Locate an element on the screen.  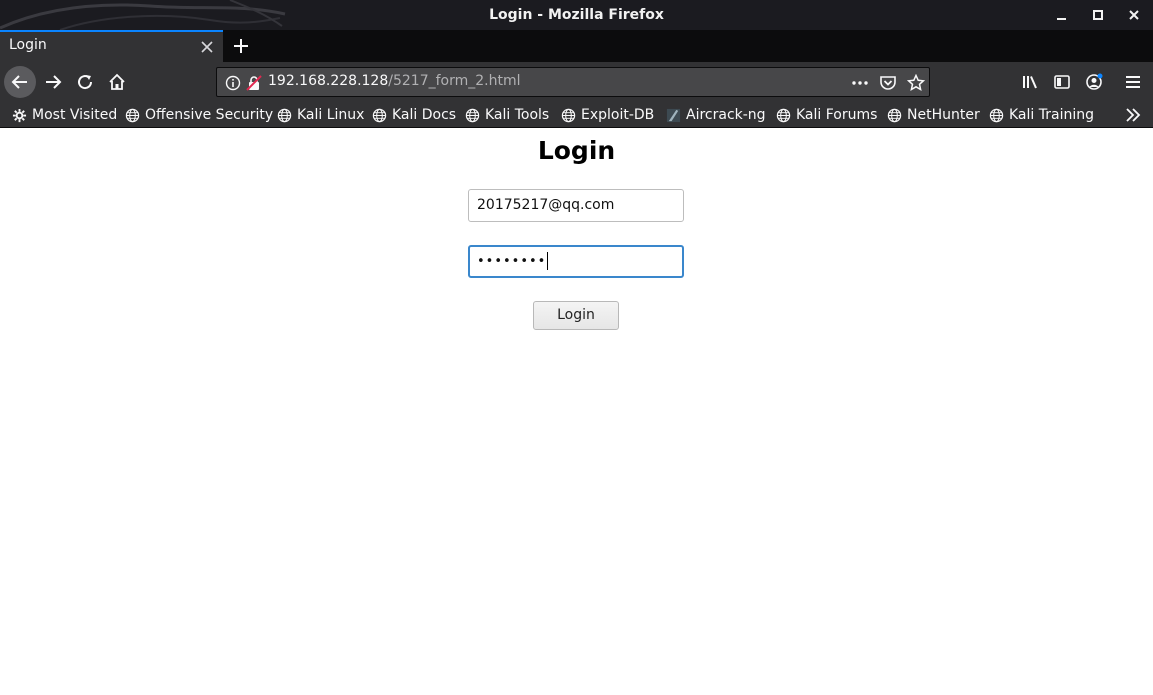
home-icon is located at coordinates (117, 81).